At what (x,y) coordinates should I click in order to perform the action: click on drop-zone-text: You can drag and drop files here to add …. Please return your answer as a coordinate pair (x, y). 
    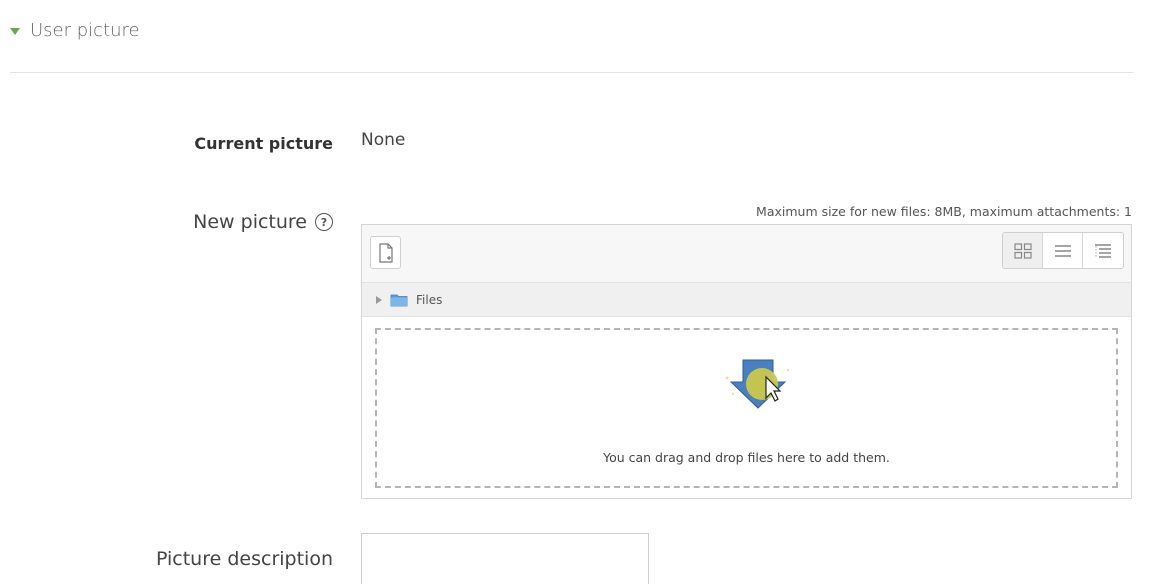
    Looking at the image, I should click on (746, 457).